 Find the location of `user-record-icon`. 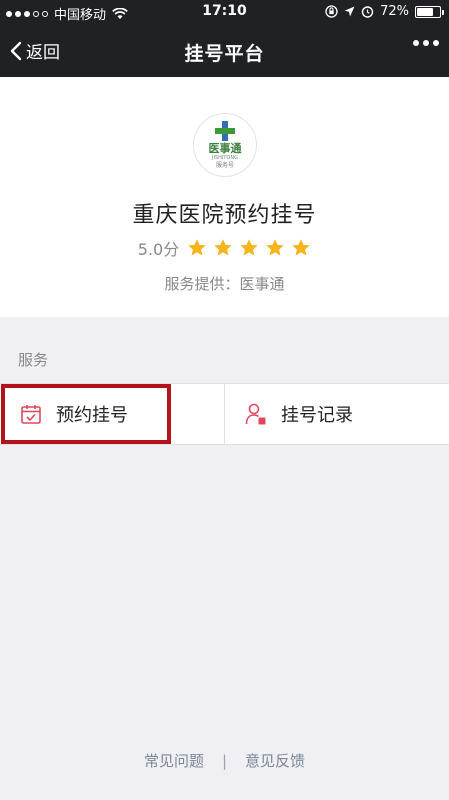

user-record-icon is located at coordinates (255, 414).